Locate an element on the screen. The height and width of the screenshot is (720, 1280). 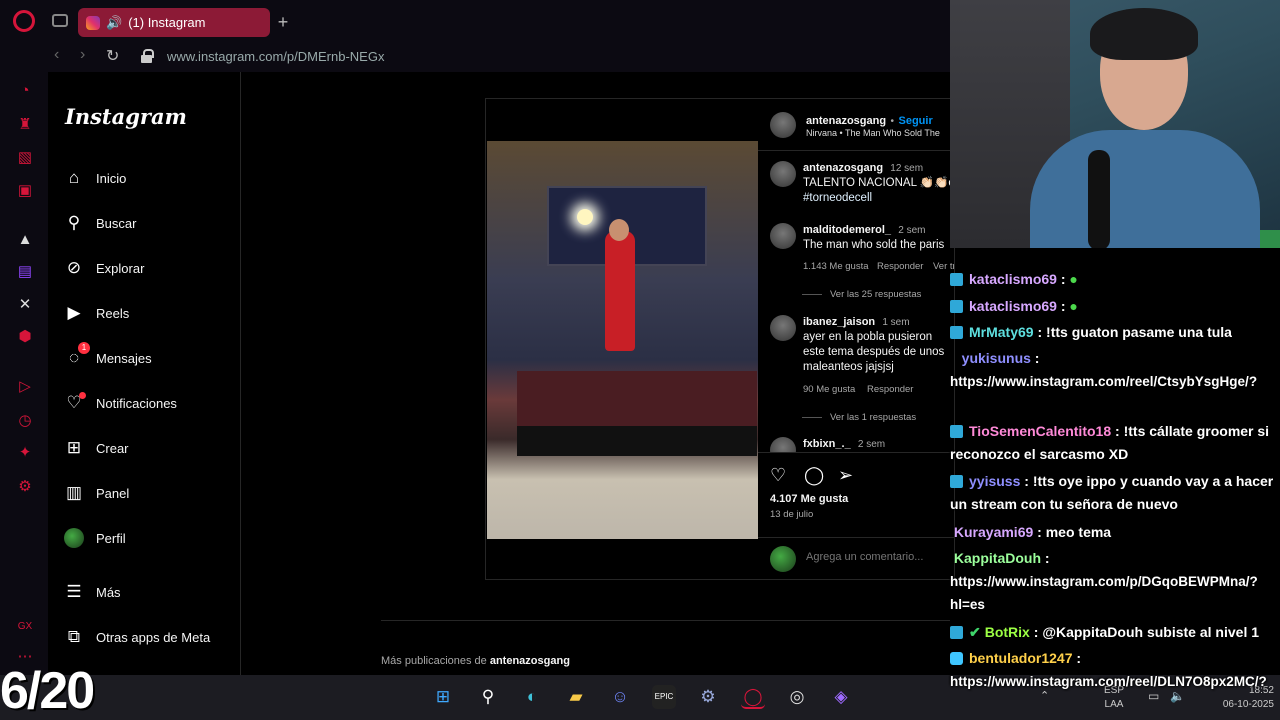
author-avatar is located at coordinates (783, 125).